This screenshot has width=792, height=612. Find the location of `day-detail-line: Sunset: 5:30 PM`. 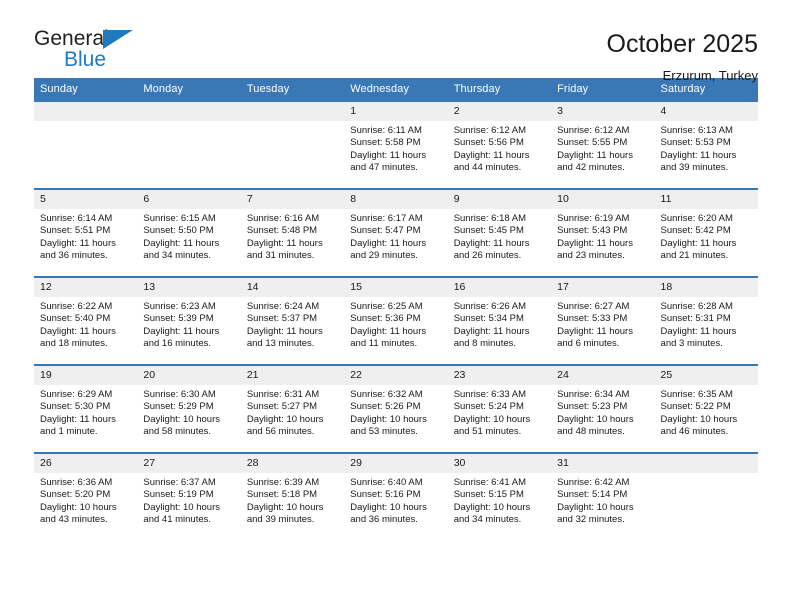

day-detail-line: Sunset: 5:30 PM is located at coordinates (75, 407).